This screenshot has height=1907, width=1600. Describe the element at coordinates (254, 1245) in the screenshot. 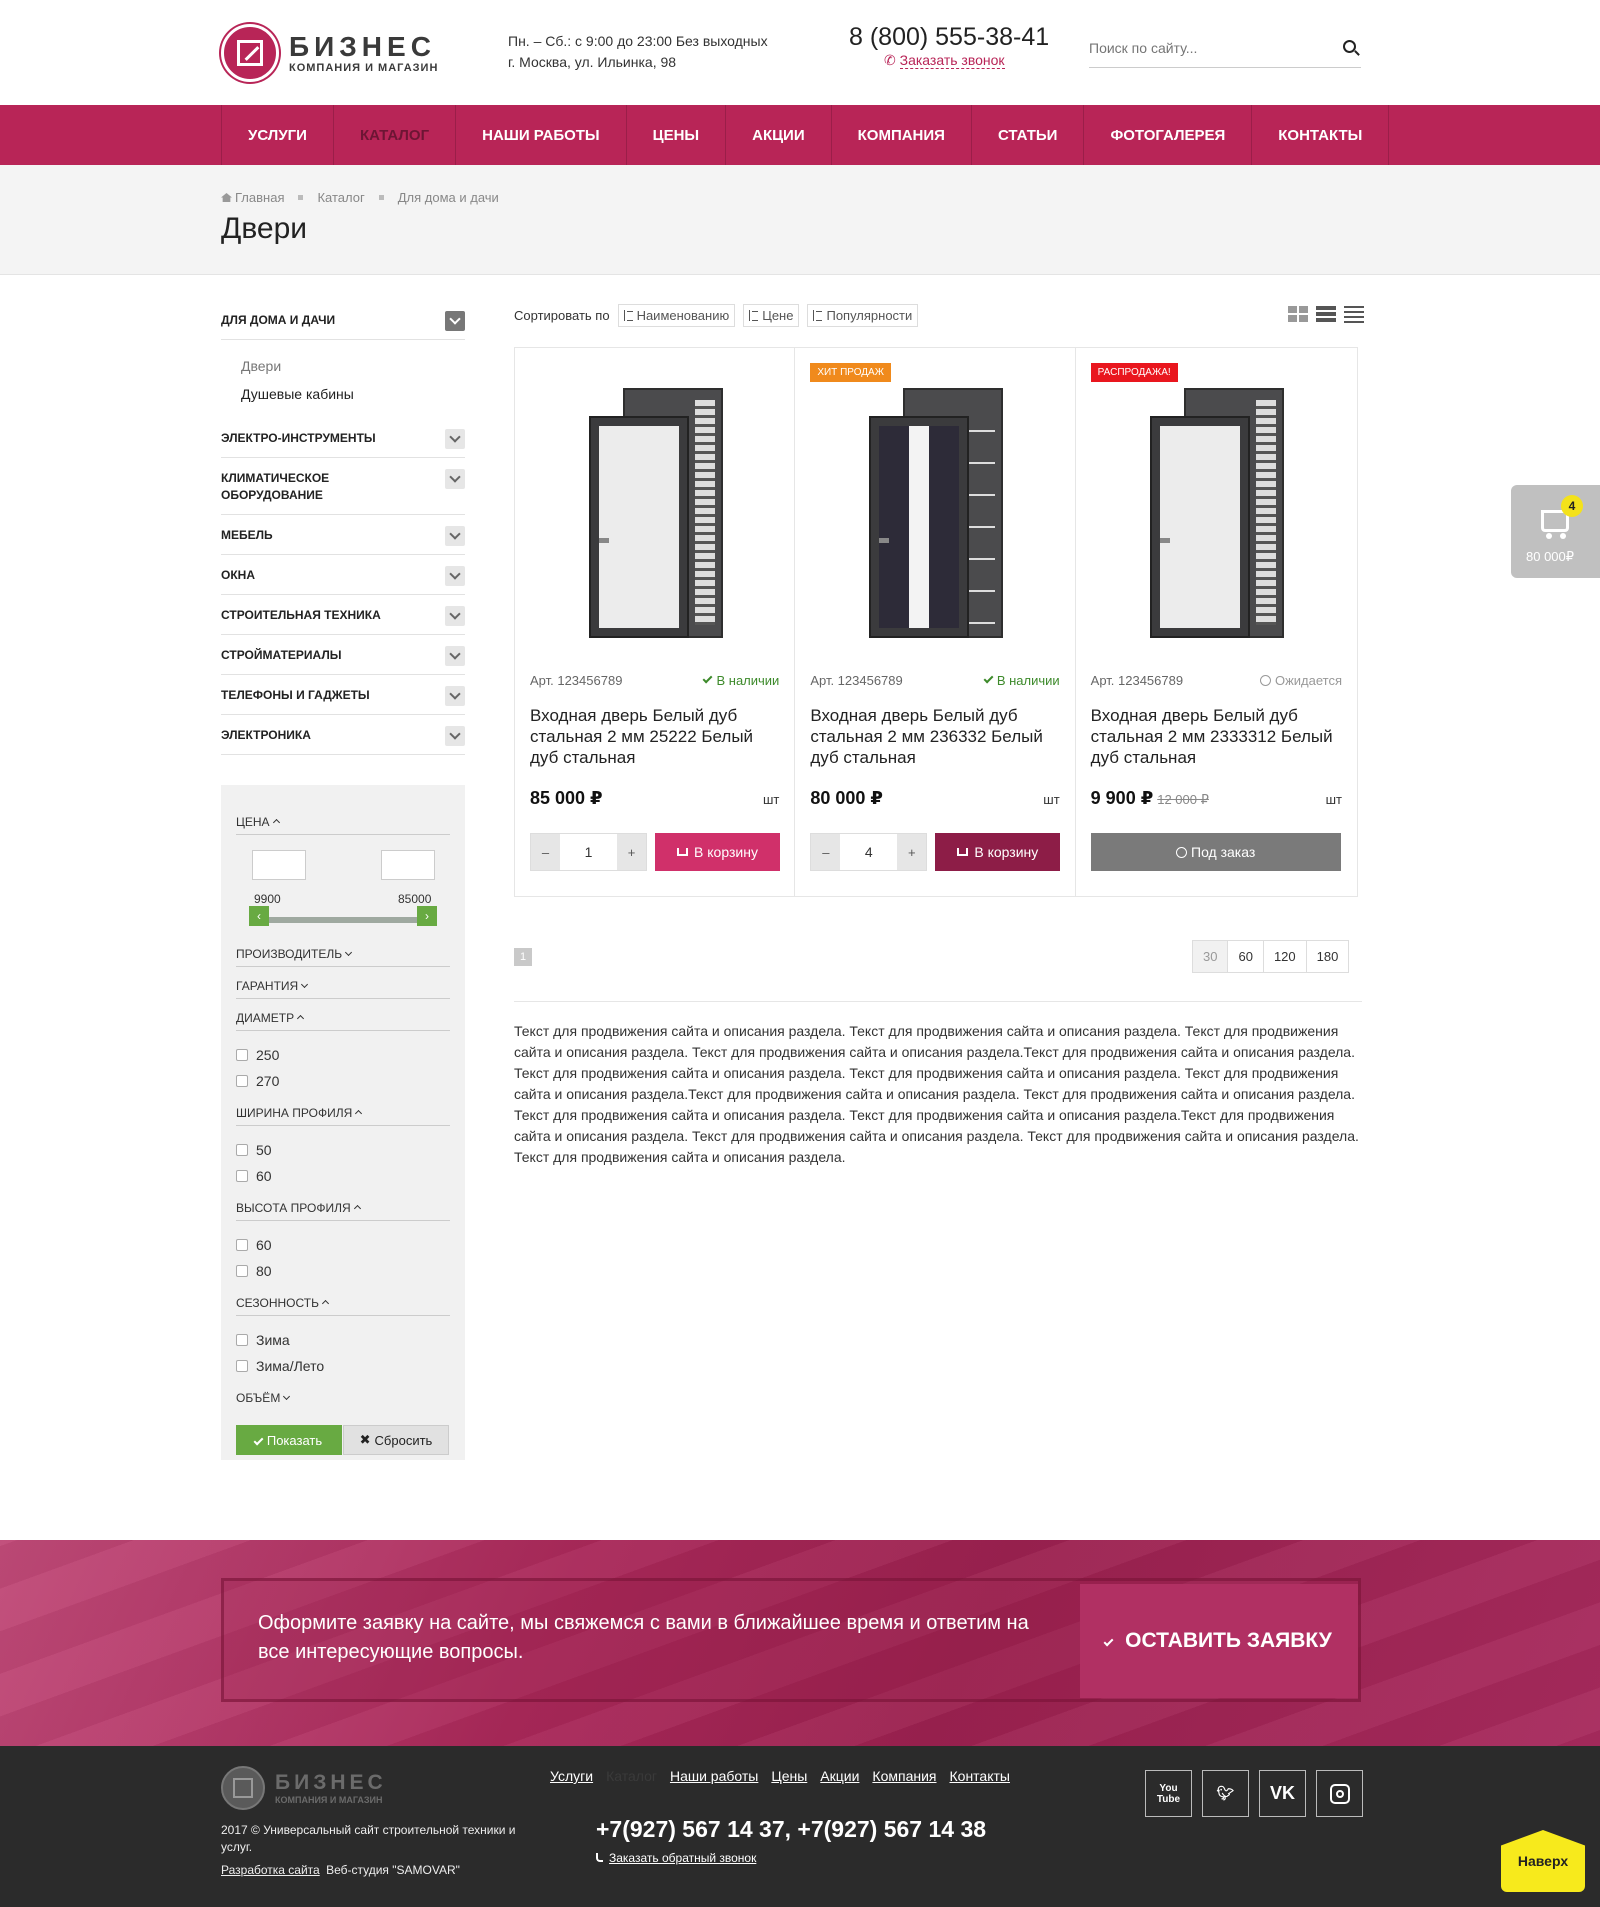

I see `checkbox-height-60: 60` at that location.